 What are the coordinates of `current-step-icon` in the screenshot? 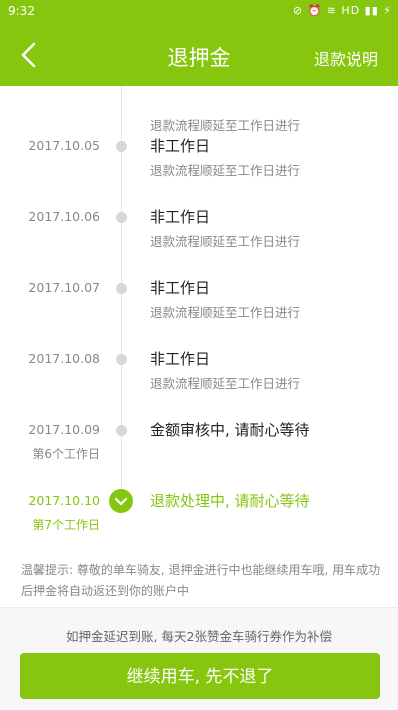 It's located at (121, 501).